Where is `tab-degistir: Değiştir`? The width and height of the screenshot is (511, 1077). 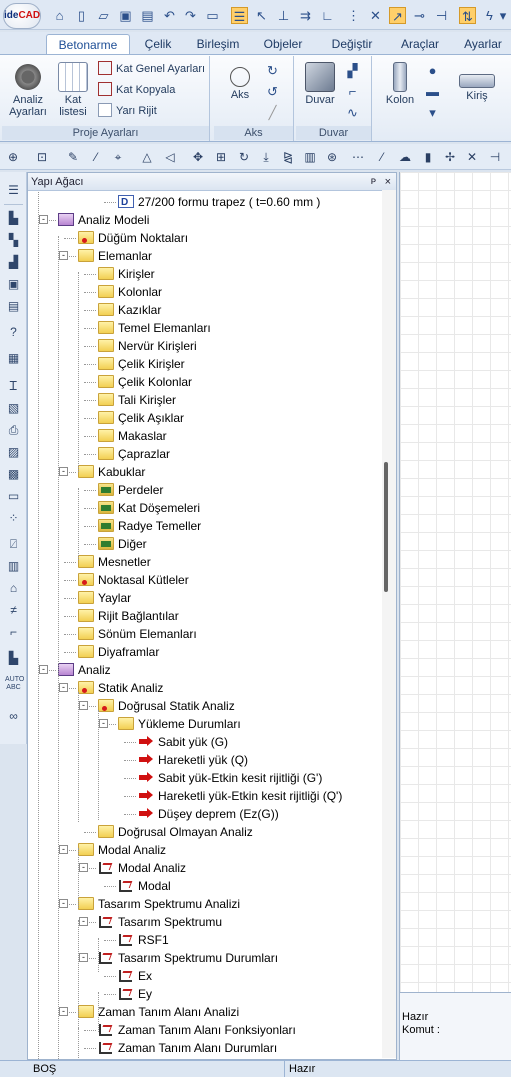 tab-degistir: Değiştir is located at coordinates (352, 44).